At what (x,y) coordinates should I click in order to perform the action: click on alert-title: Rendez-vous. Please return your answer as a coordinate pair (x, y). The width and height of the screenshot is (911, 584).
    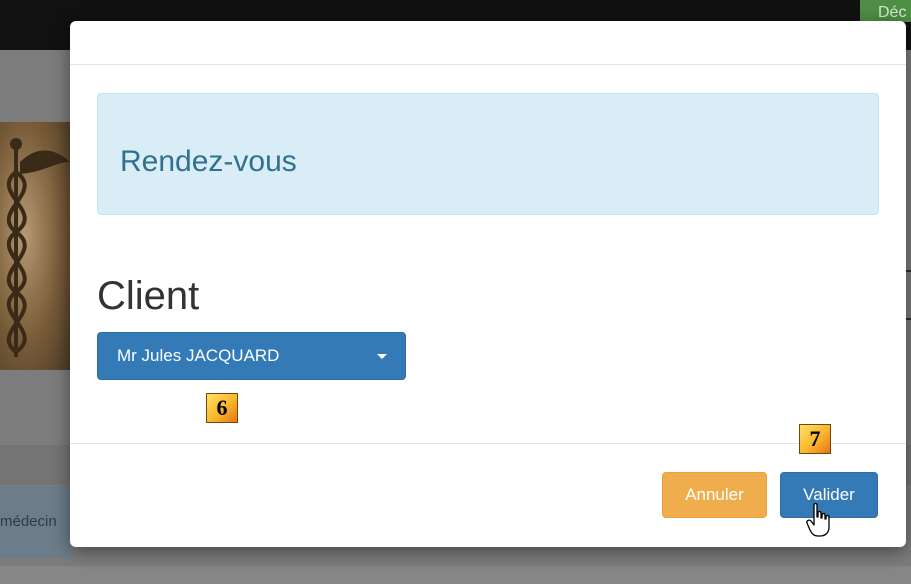
    Looking at the image, I should click on (208, 161).